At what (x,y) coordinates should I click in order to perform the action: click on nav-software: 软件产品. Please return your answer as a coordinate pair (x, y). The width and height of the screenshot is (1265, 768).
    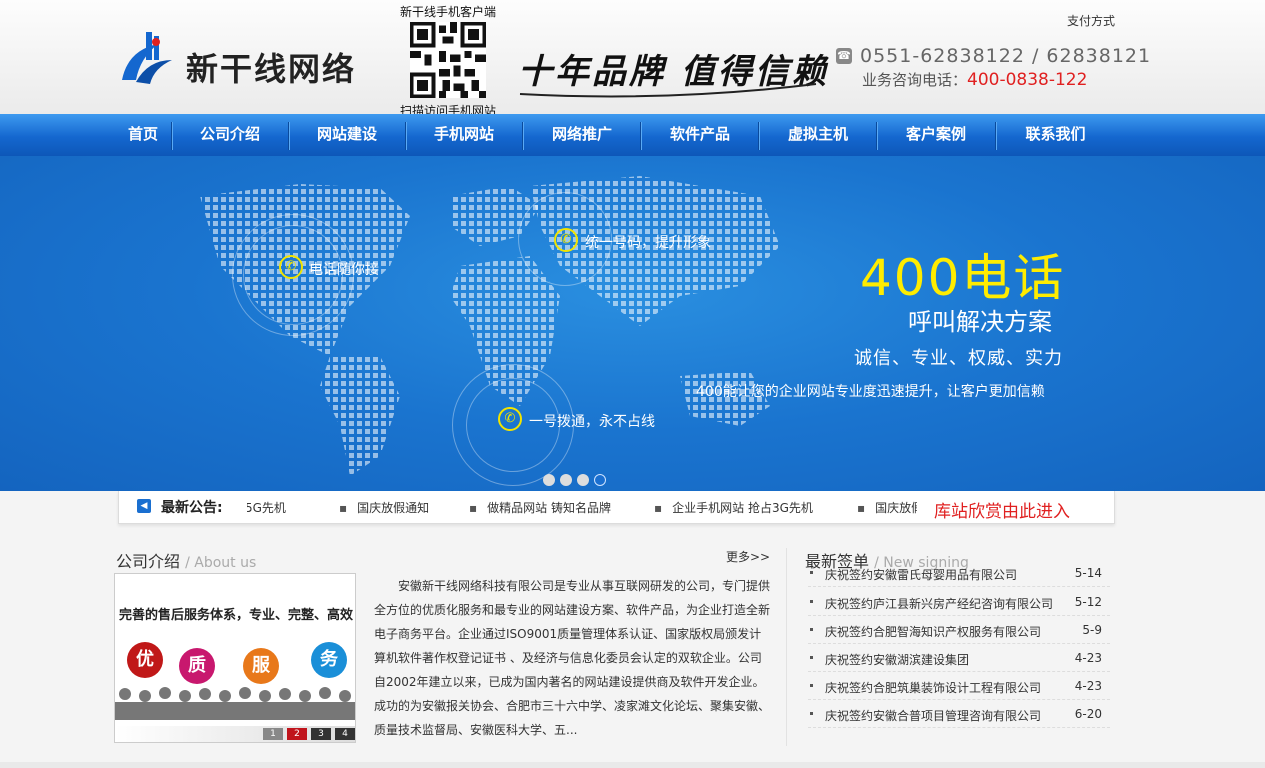
    Looking at the image, I should click on (700, 135).